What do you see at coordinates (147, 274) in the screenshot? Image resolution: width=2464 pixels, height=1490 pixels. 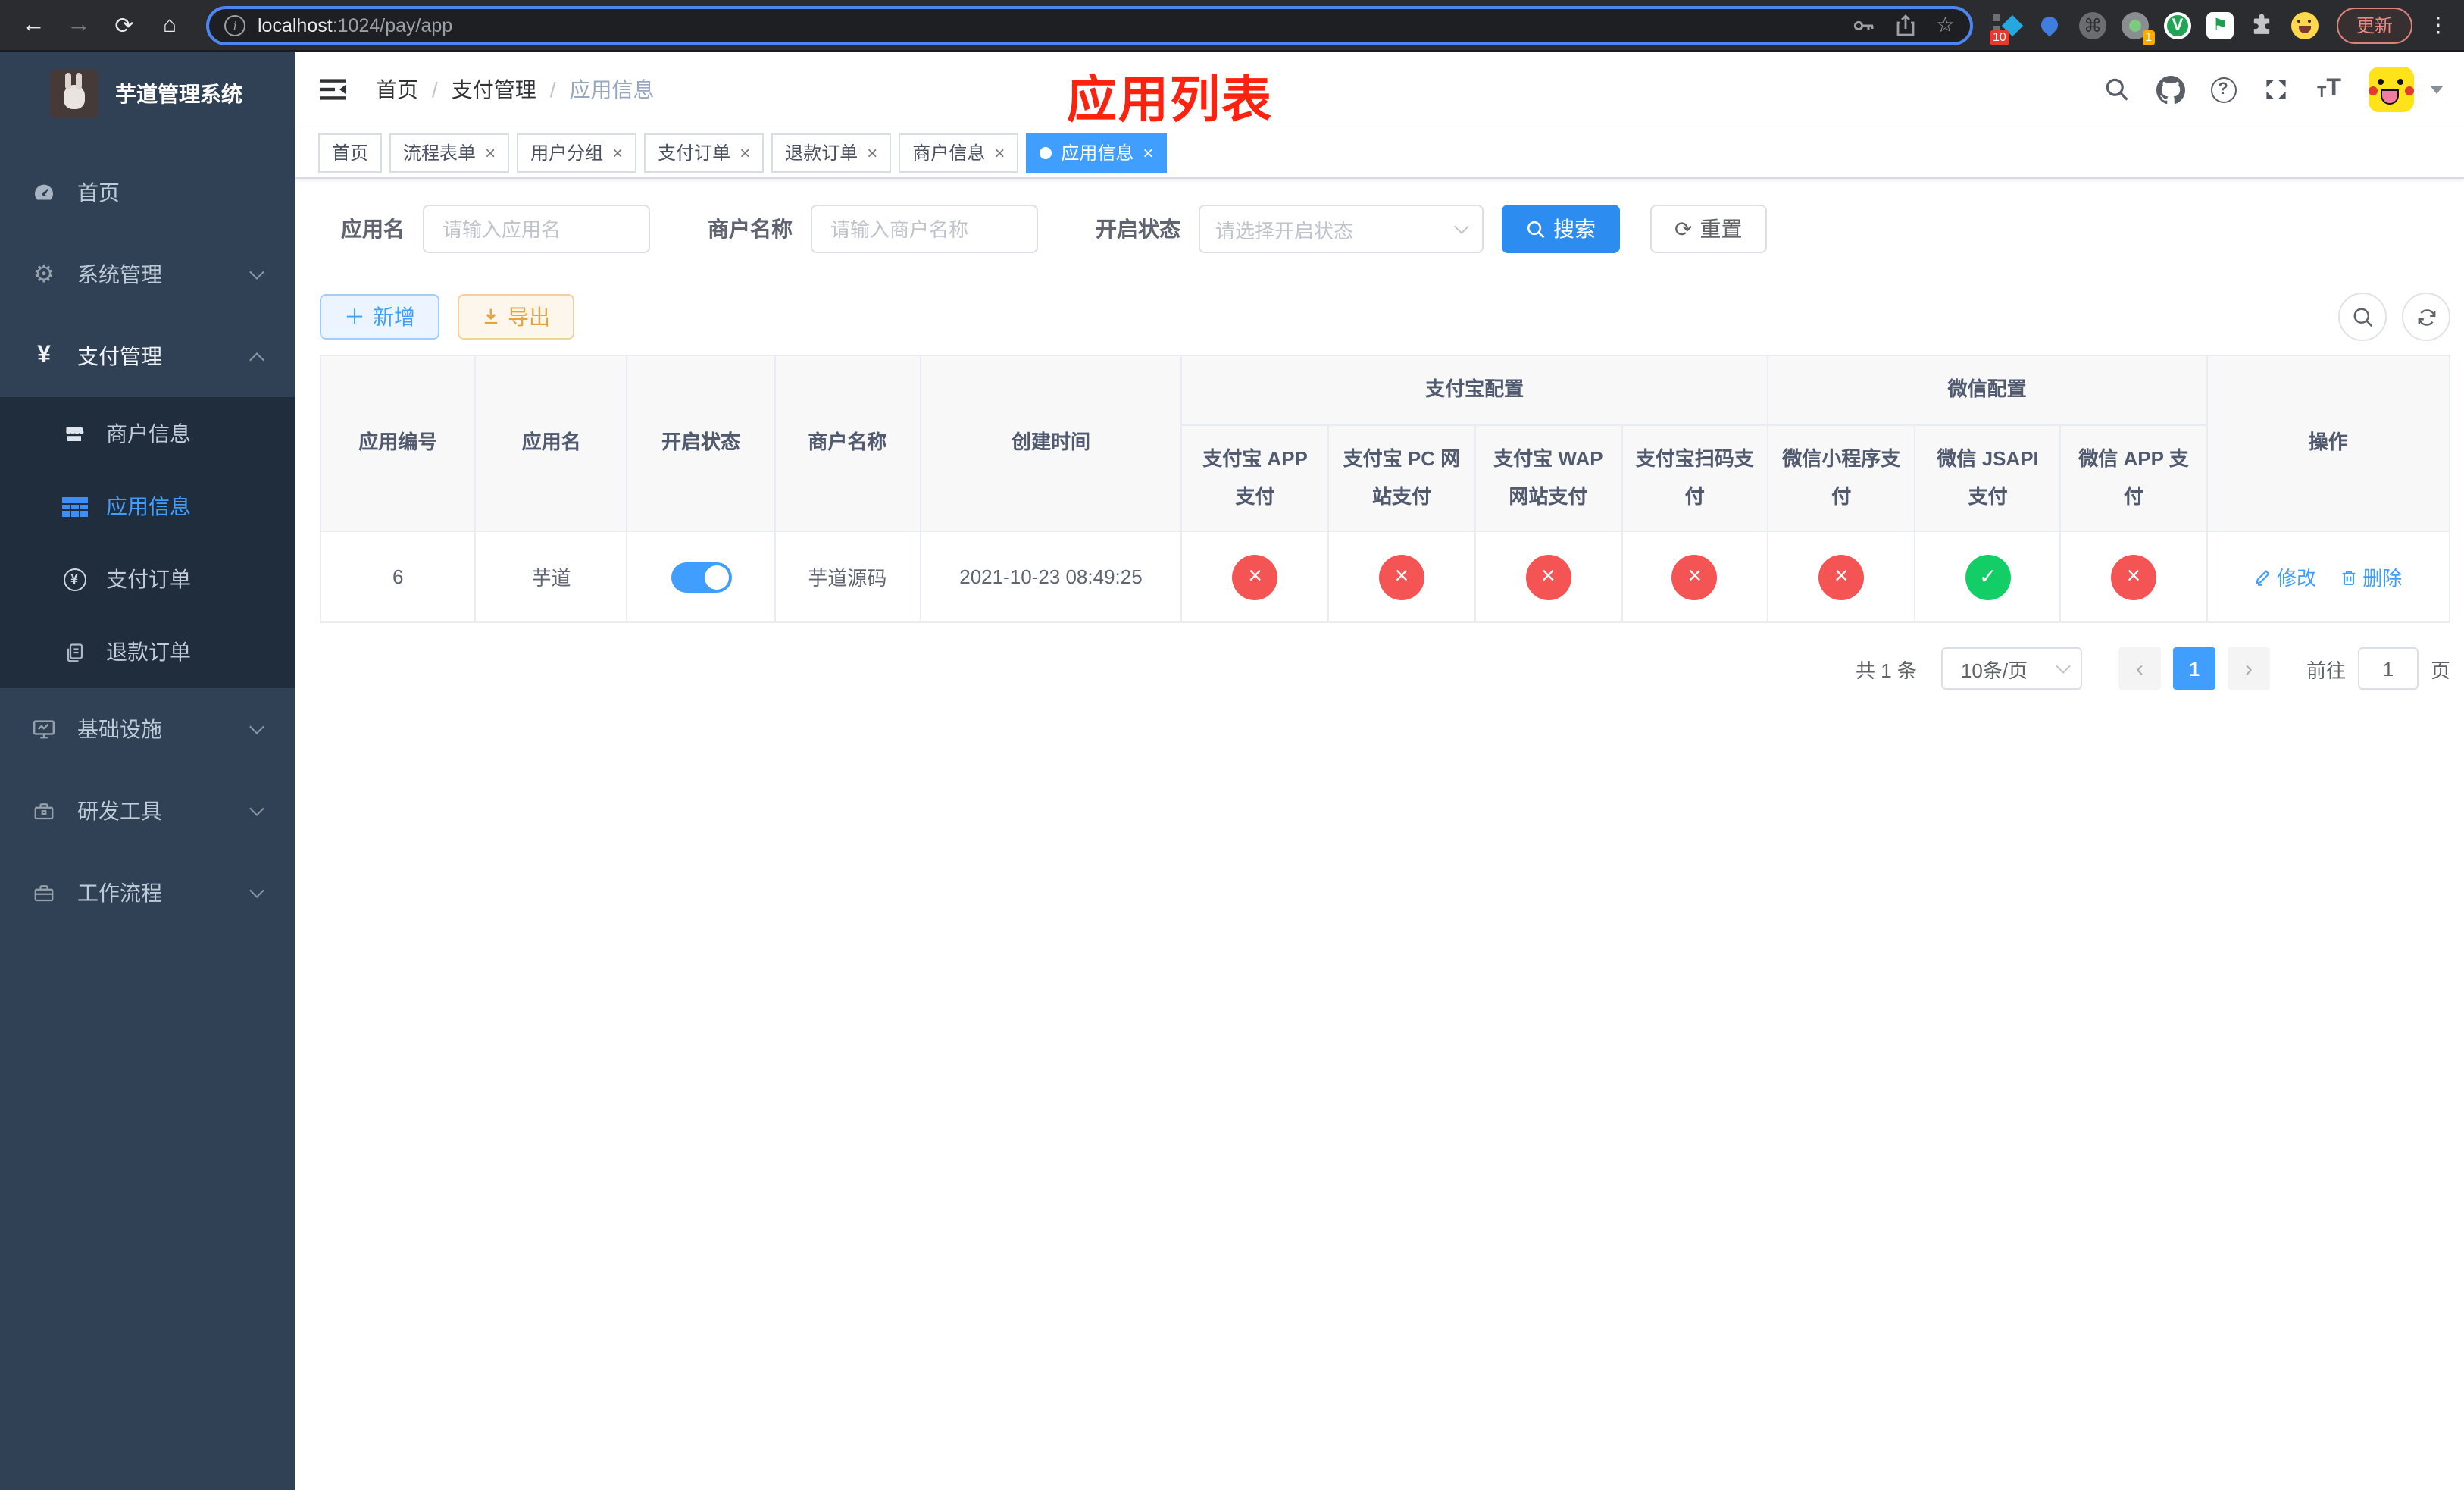 I see `sidebar-item-system: ⚙ 系统管理` at bounding box center [147, 274].